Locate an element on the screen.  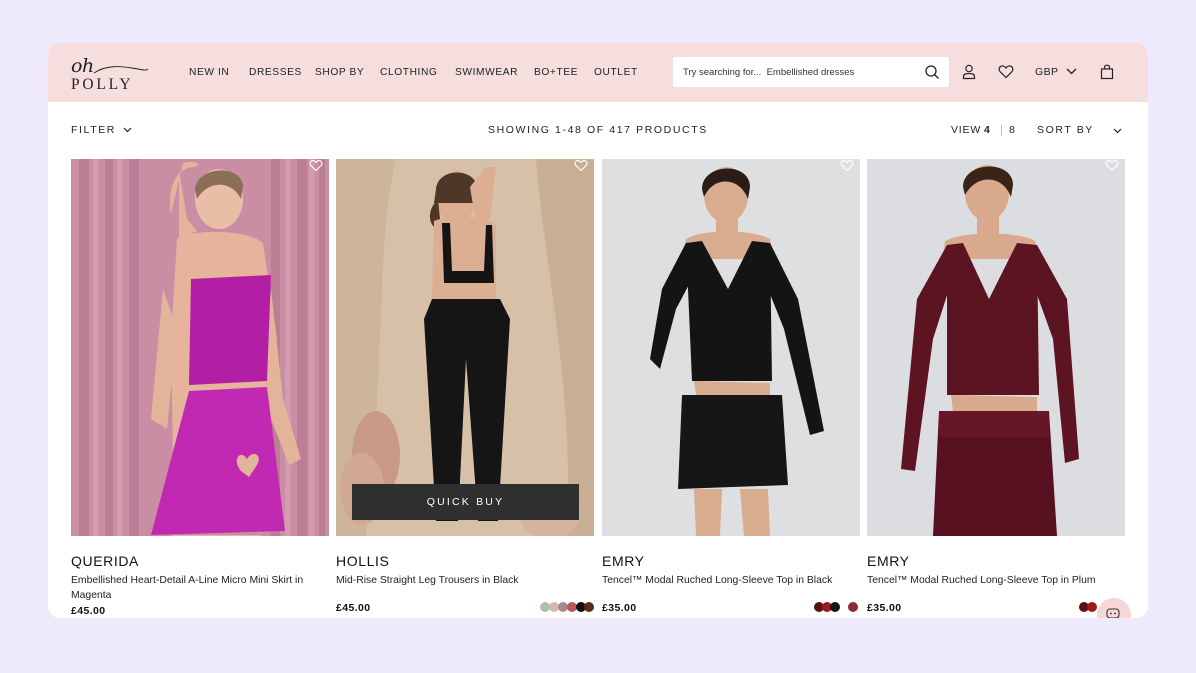
logo-swash is located at coordinates (121, 70).